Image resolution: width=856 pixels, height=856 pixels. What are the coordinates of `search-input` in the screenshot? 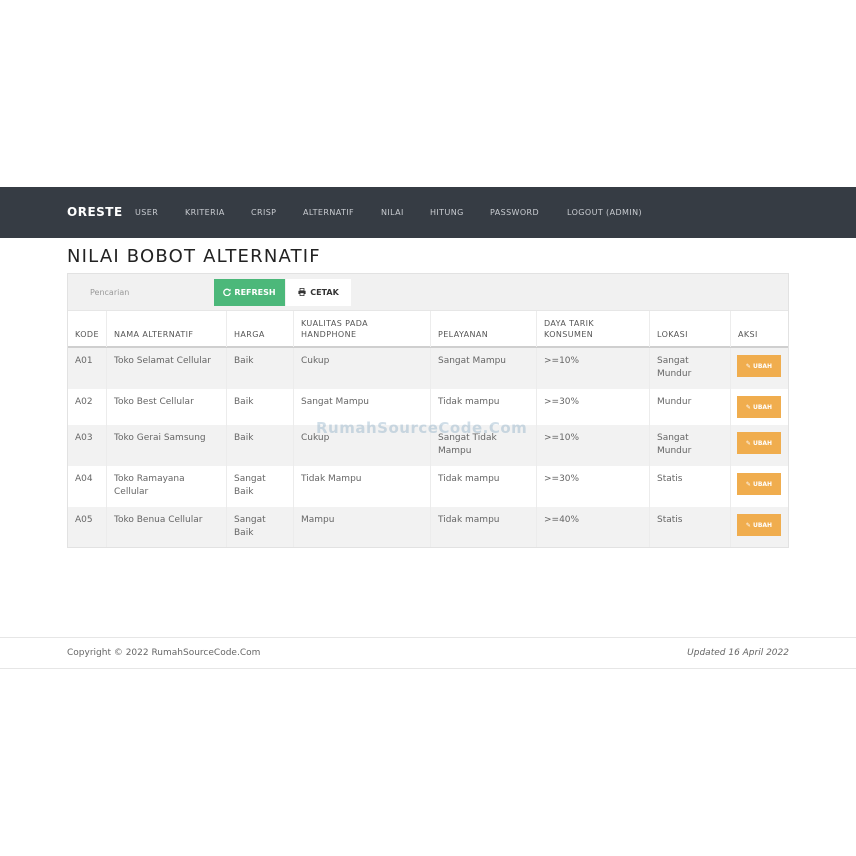 It's located at (145, 292).